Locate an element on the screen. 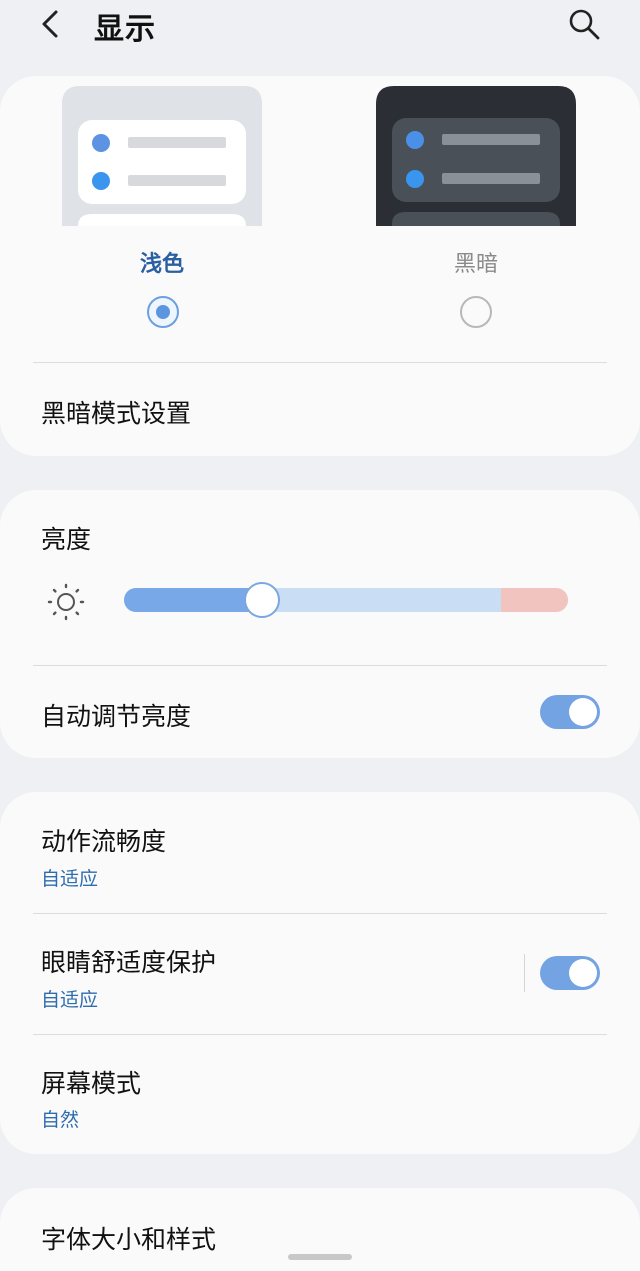 The height and width of the screenshot is (1271, 640). sun-icon is located at coordinates (66, 602).